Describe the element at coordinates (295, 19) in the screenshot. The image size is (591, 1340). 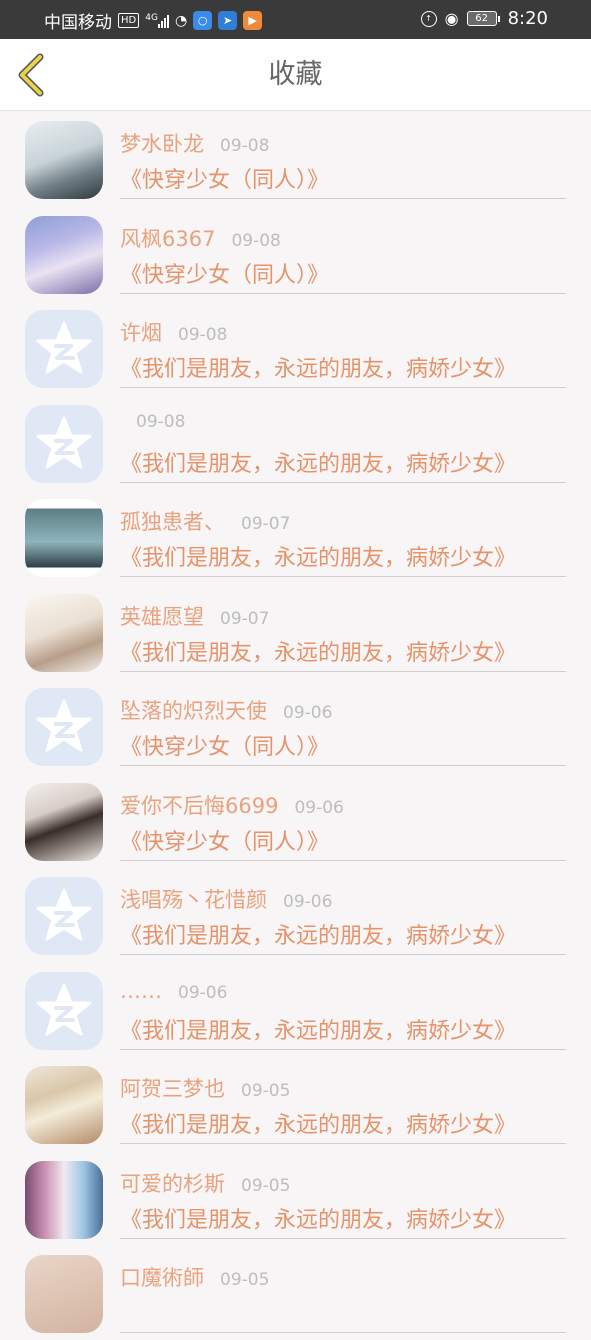
I see `status-bar: 中国移动 HD 4G ◔ ○ ➤ ▶ ↑ ◉ 62 8:20` at that location.